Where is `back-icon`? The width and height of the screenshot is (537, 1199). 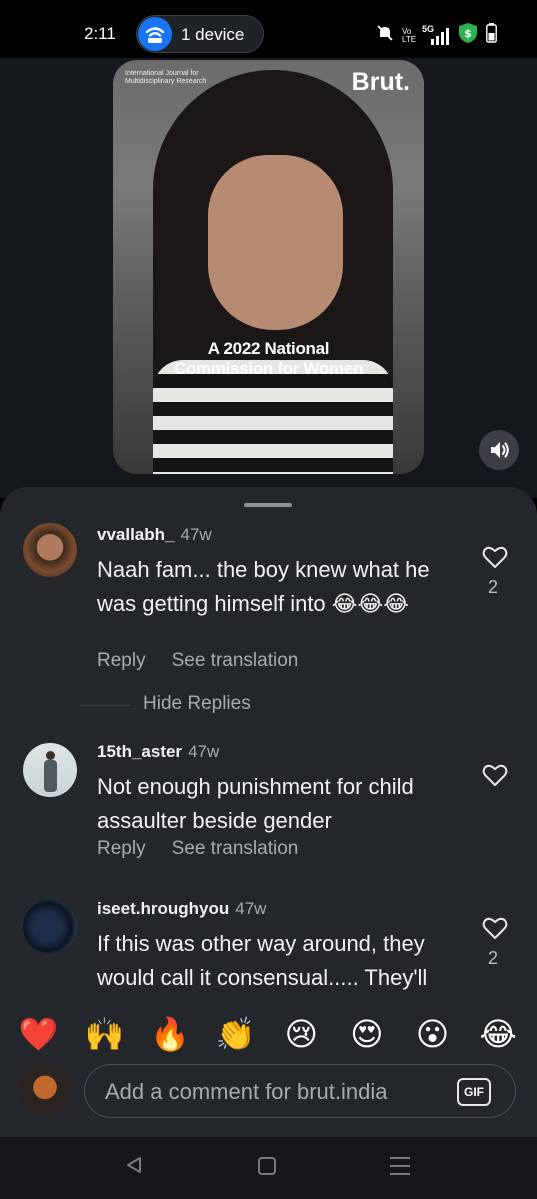
back-icon is located at coordinates (134, 1165).